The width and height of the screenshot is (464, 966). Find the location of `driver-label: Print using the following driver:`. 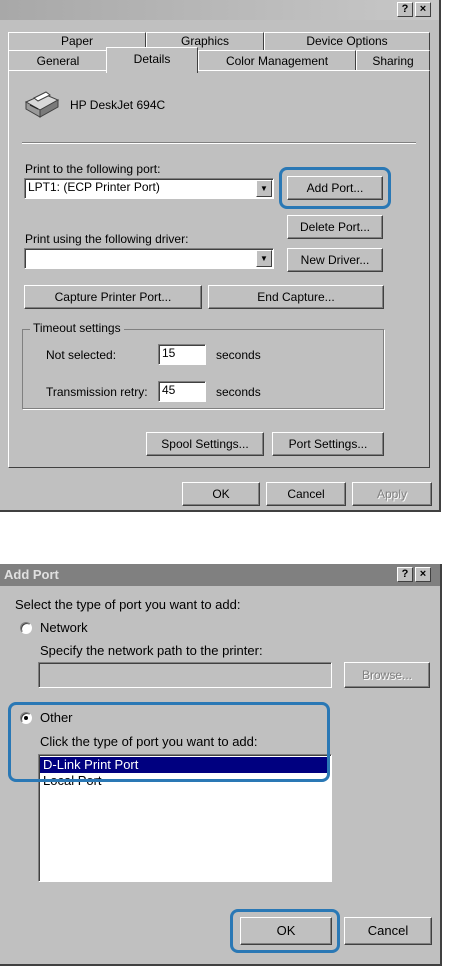

driver-label: Print using the following driver: is located at coordinates (107, 239).